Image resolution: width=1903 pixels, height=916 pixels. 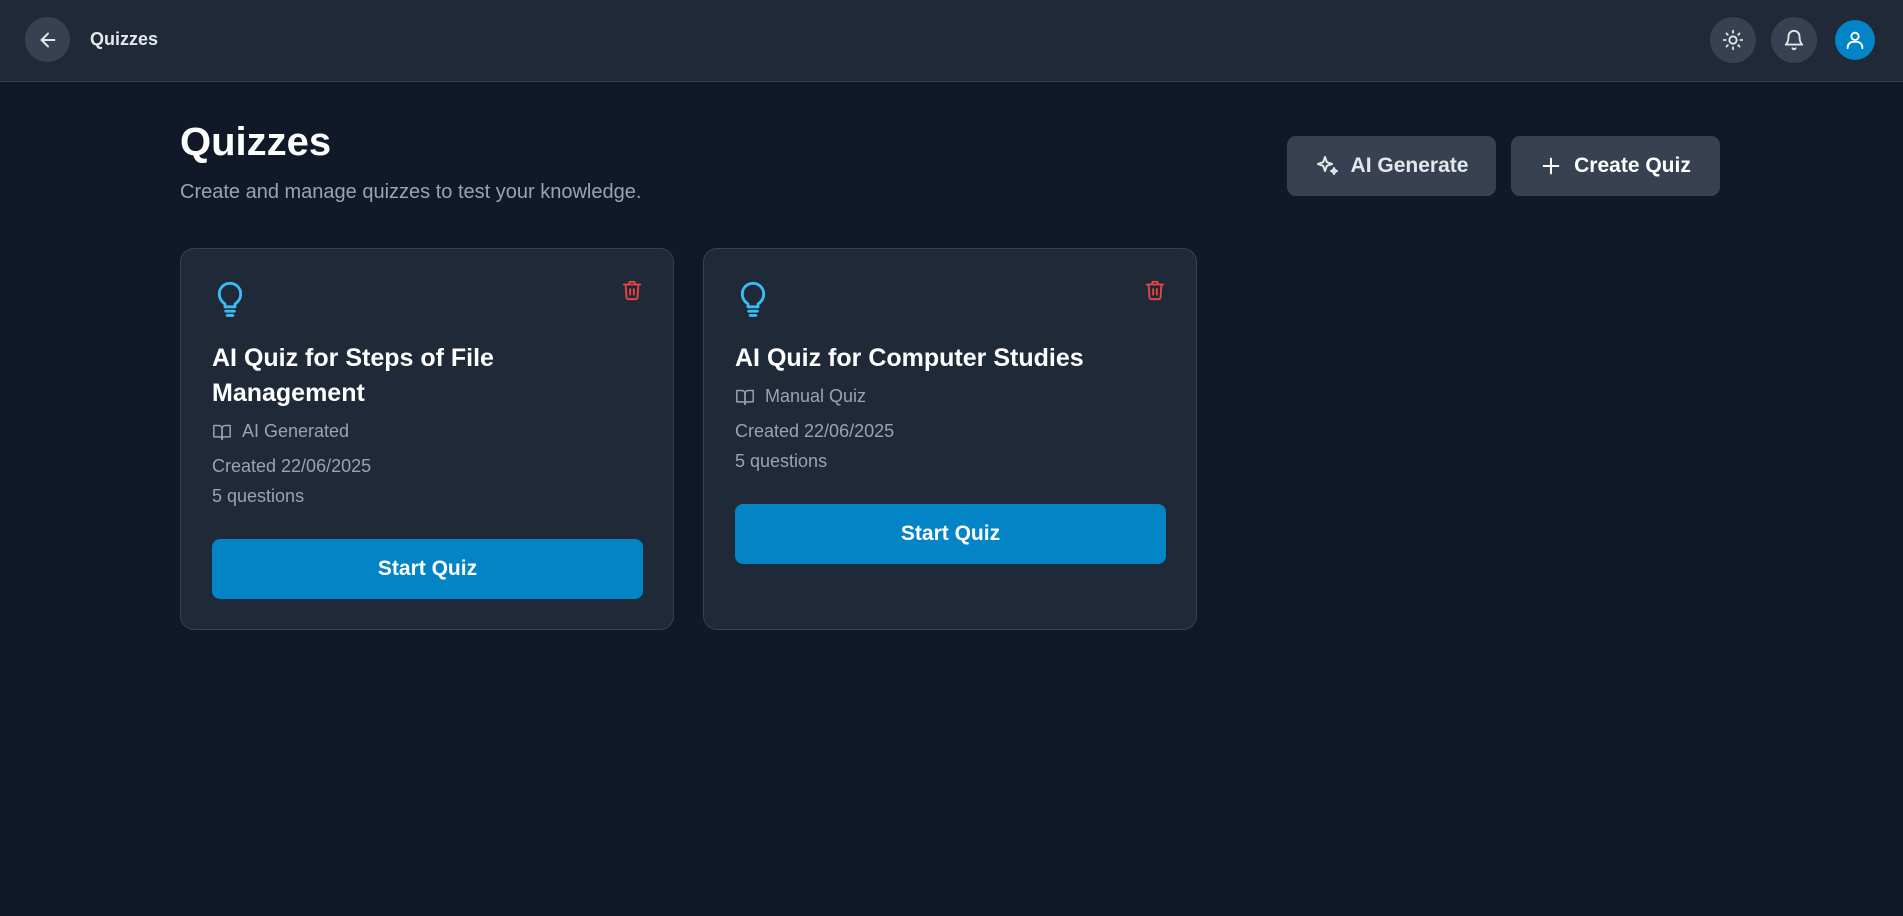 I want to click on top-bar: Quizzes, so click(x=951, y=41).